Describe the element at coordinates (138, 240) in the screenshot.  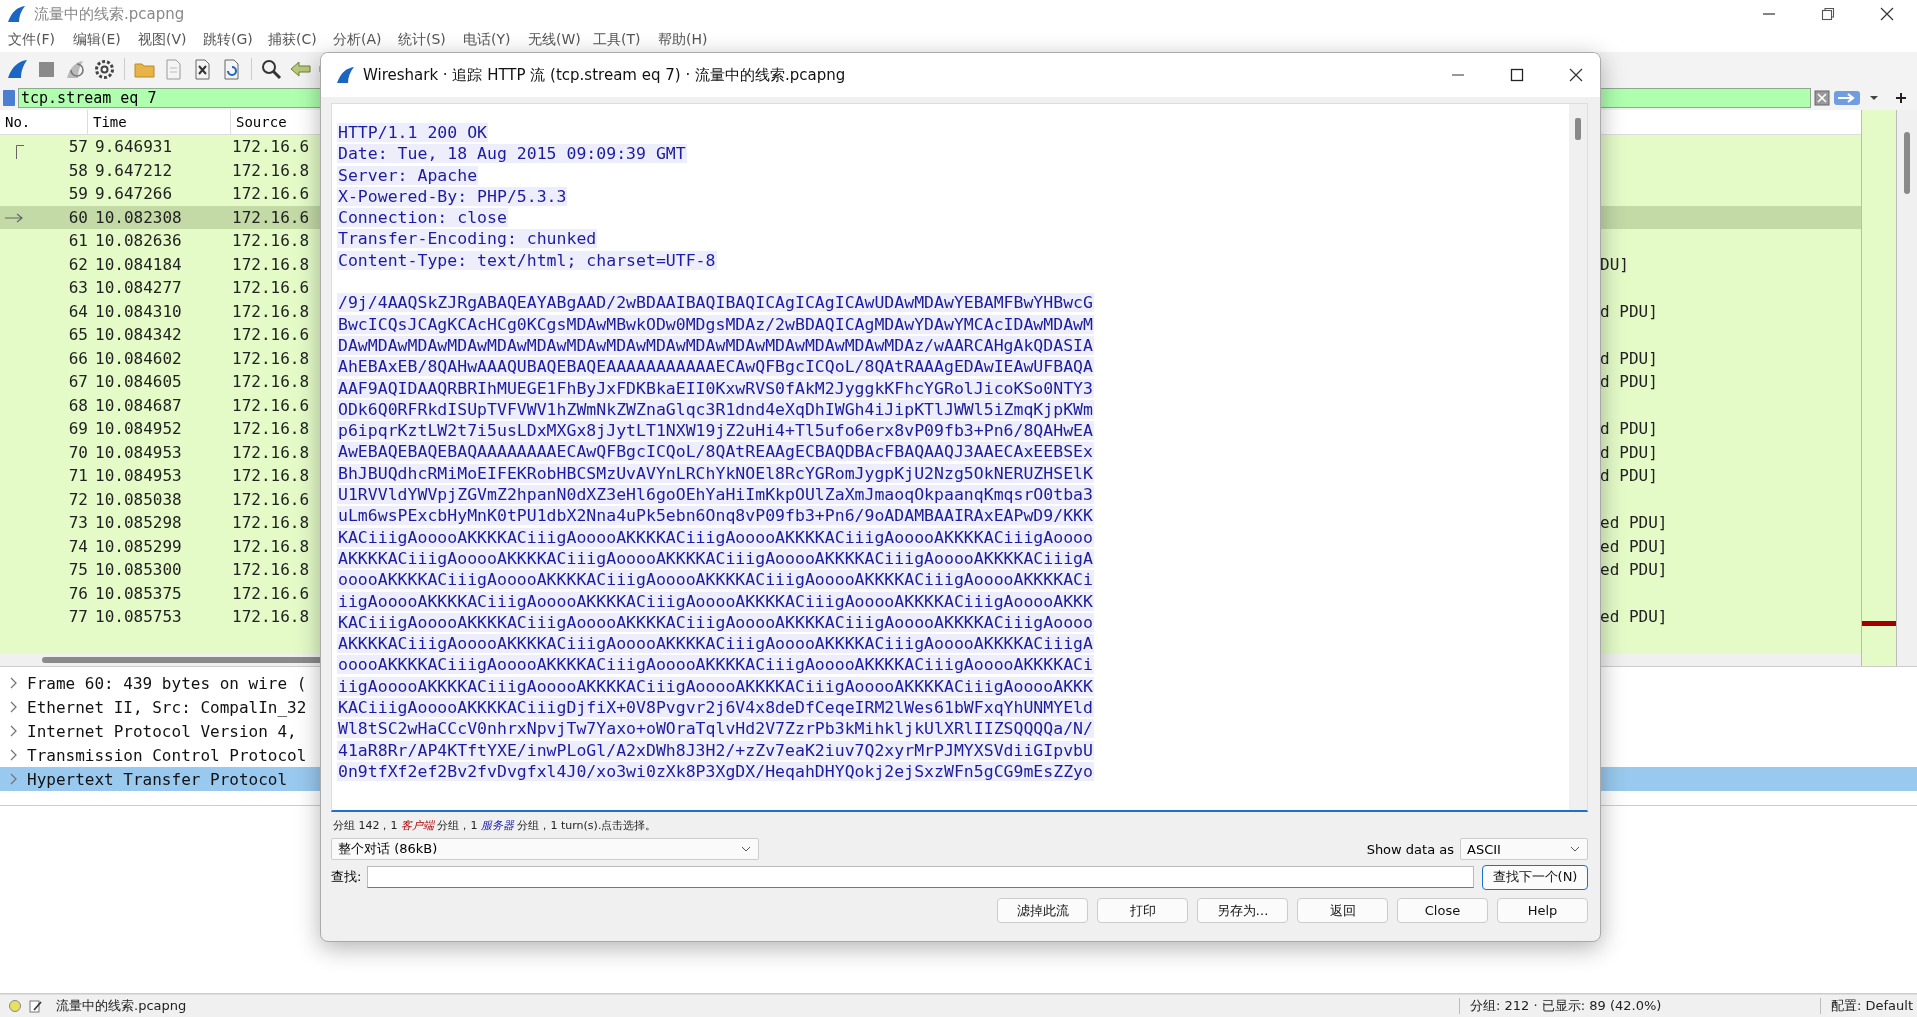
I see `packet-time: 10.082636` at that location.